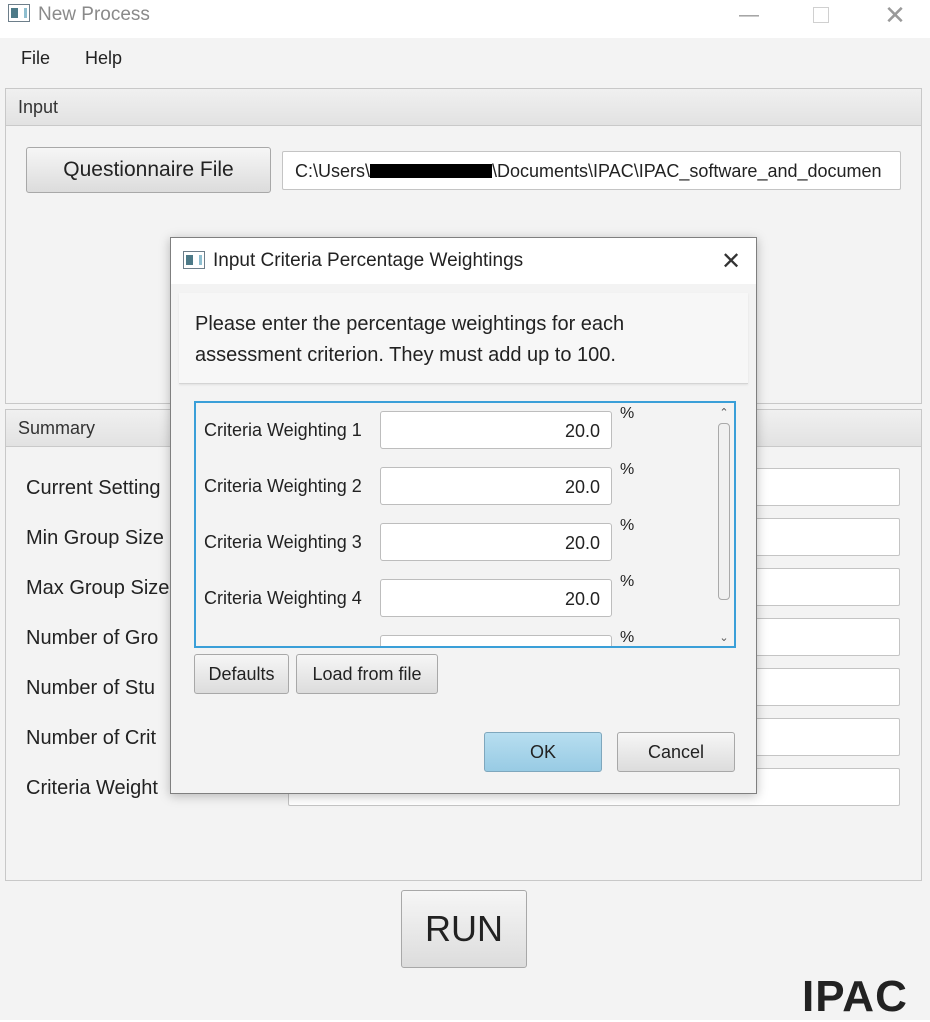  I want to click on load-from-file-label: Load from file, so click(367, 673).